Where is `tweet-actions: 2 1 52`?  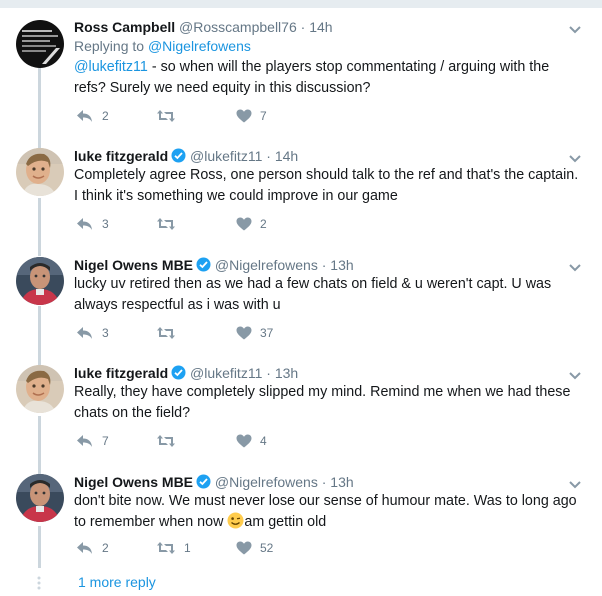 tweet-actions: 2 1 52 is located at coordinates (226, 550).